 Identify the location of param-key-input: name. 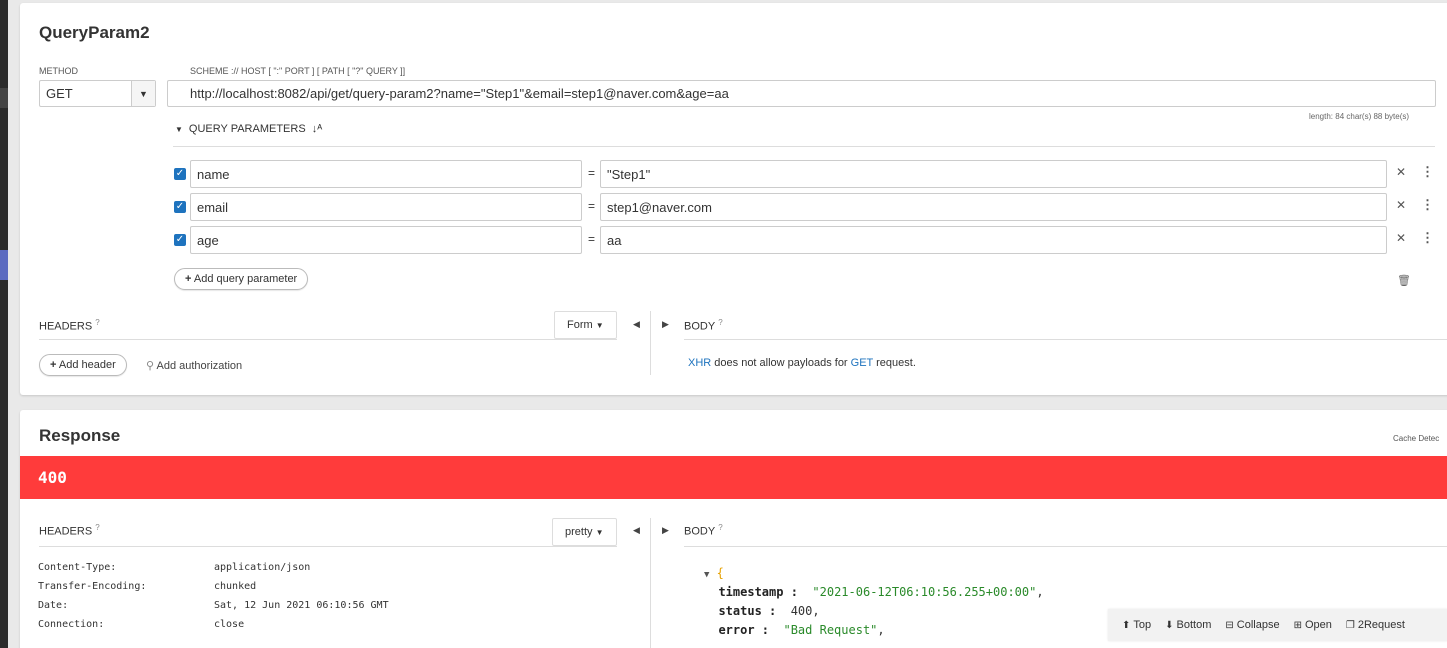
(386, 174).